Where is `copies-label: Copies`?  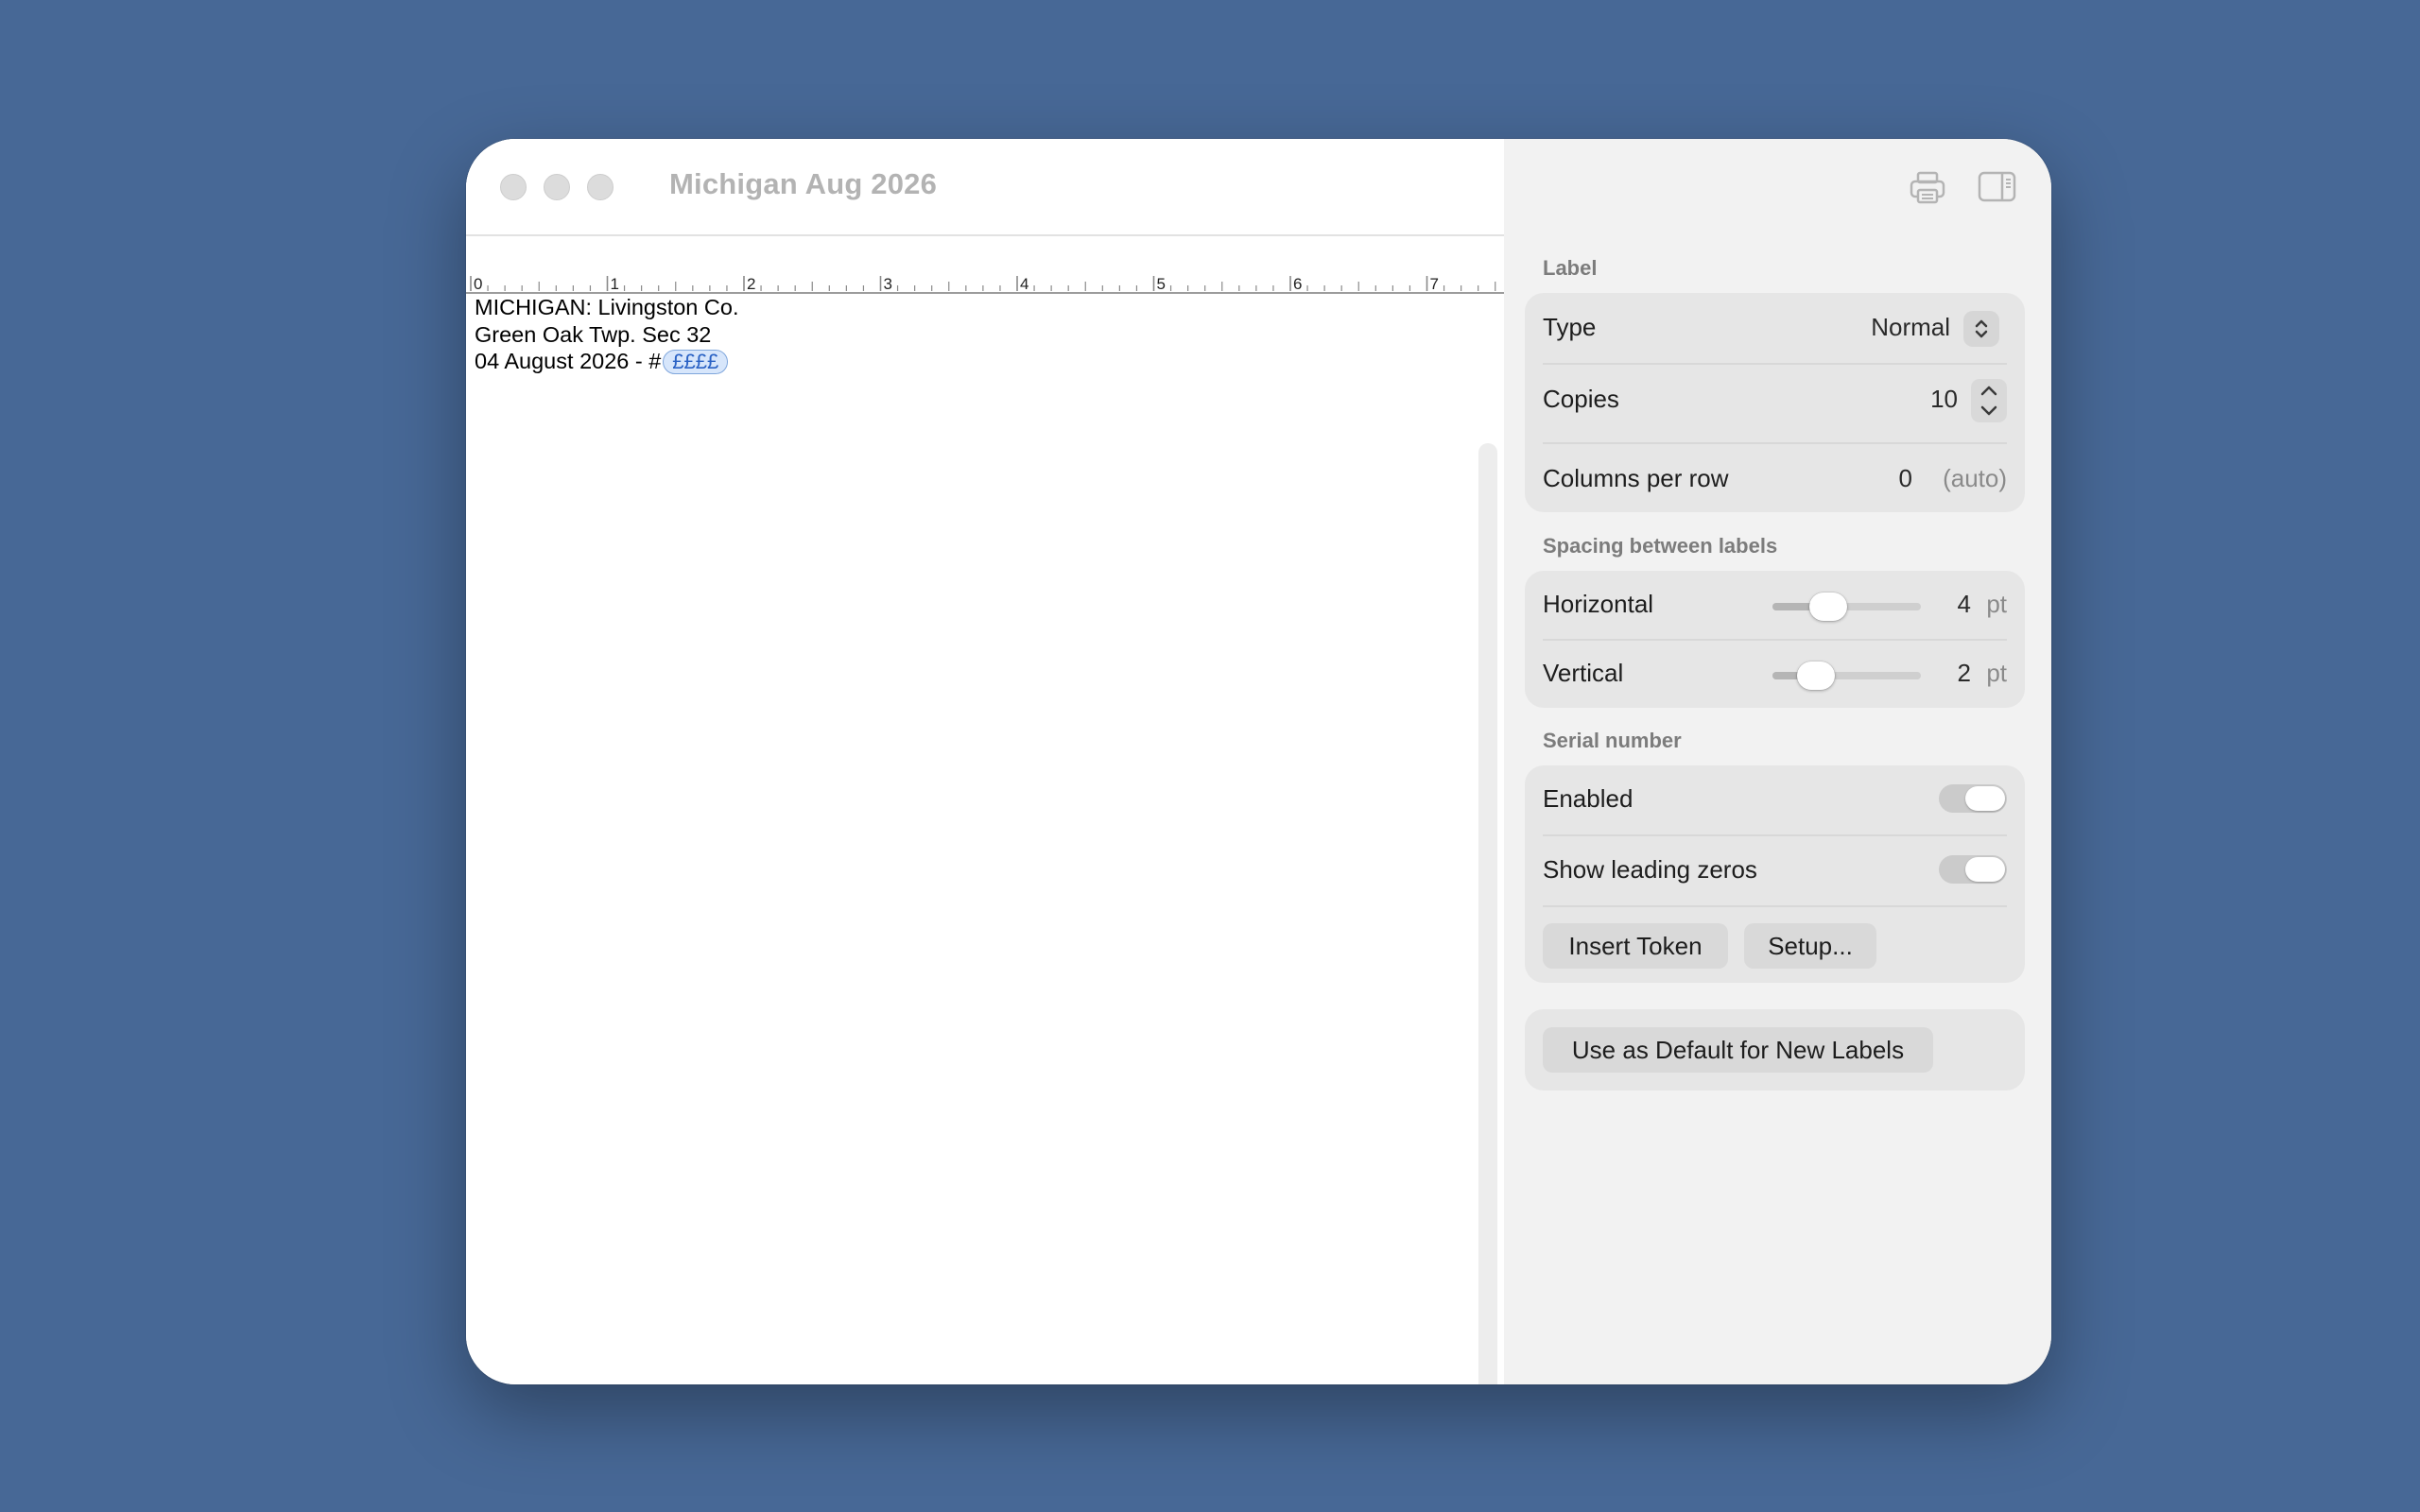
copies-label: Copies is located at coordinates (1581, 399).